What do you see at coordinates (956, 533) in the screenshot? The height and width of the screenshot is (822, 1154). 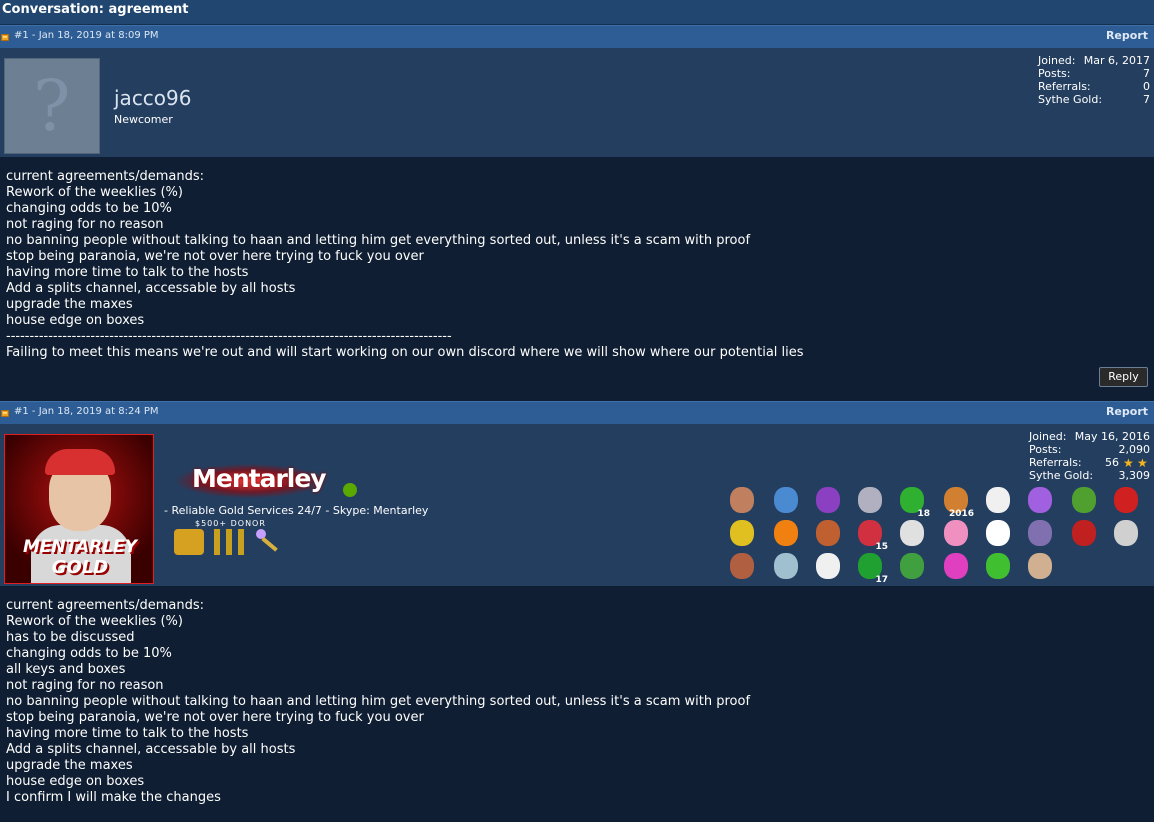 I see `gem-trophy-icon` at bounding box center [956, 533].